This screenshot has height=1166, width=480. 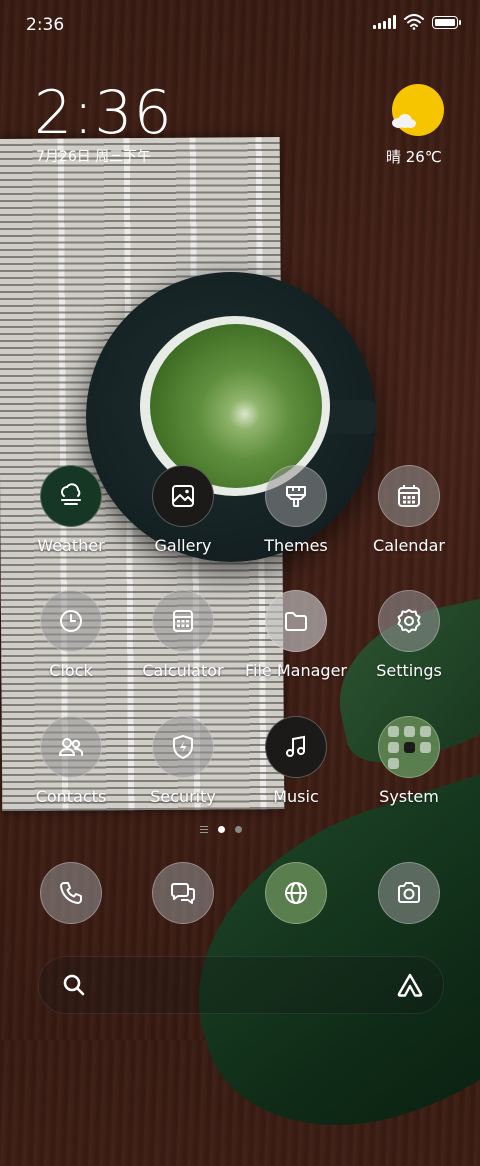 I want to click on app-label: Security, so click(x=183, y=796).